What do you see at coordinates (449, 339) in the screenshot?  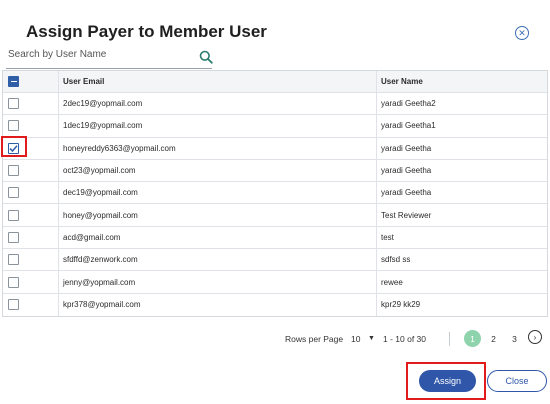 I see `pager-divider` at bounding box center [449, 339].